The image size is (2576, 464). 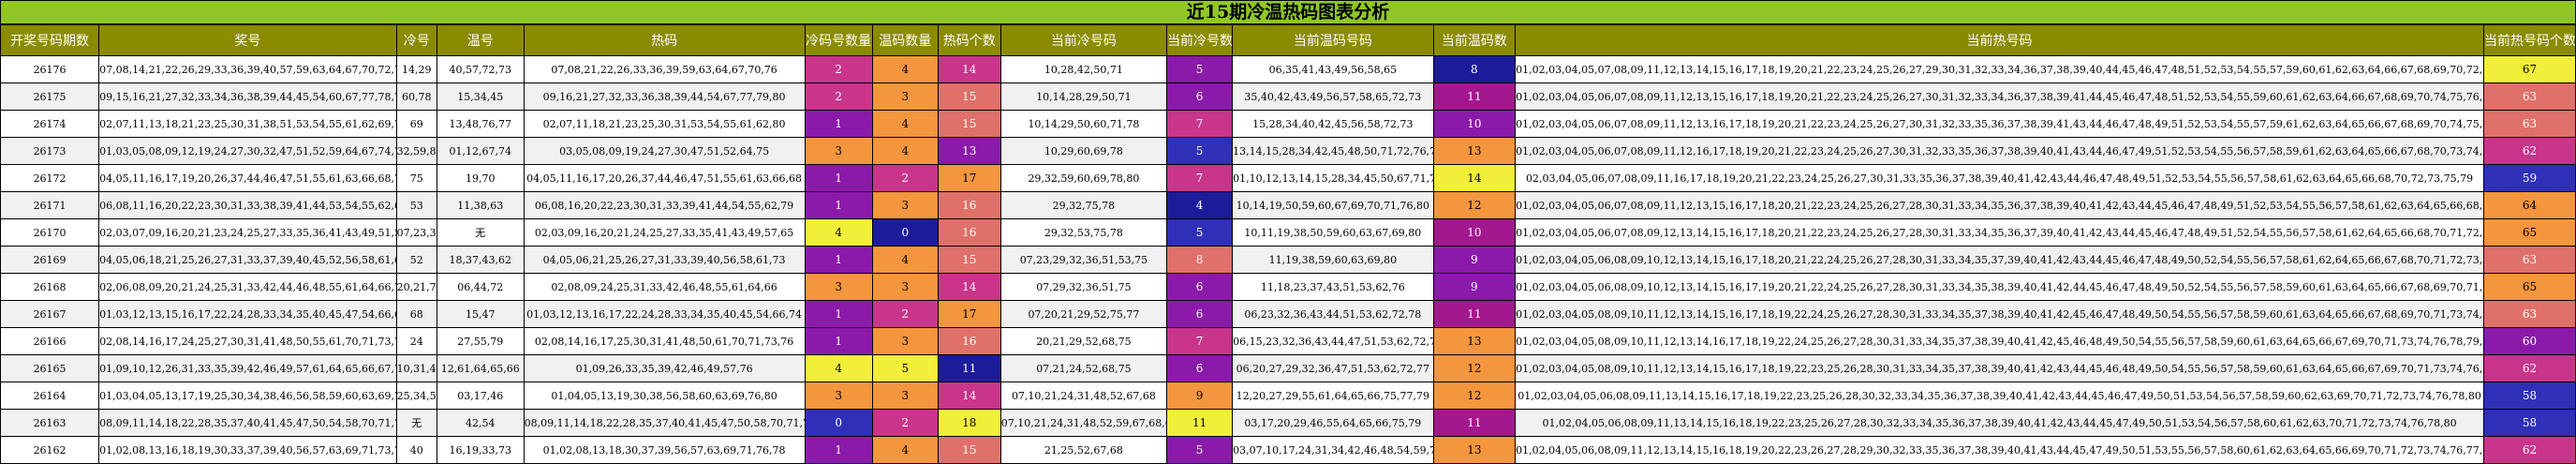 What do you see at coordinates (838, 368) in the screenshot?
I see `cold-count-cell: 4` at bounding box center [838, 368].